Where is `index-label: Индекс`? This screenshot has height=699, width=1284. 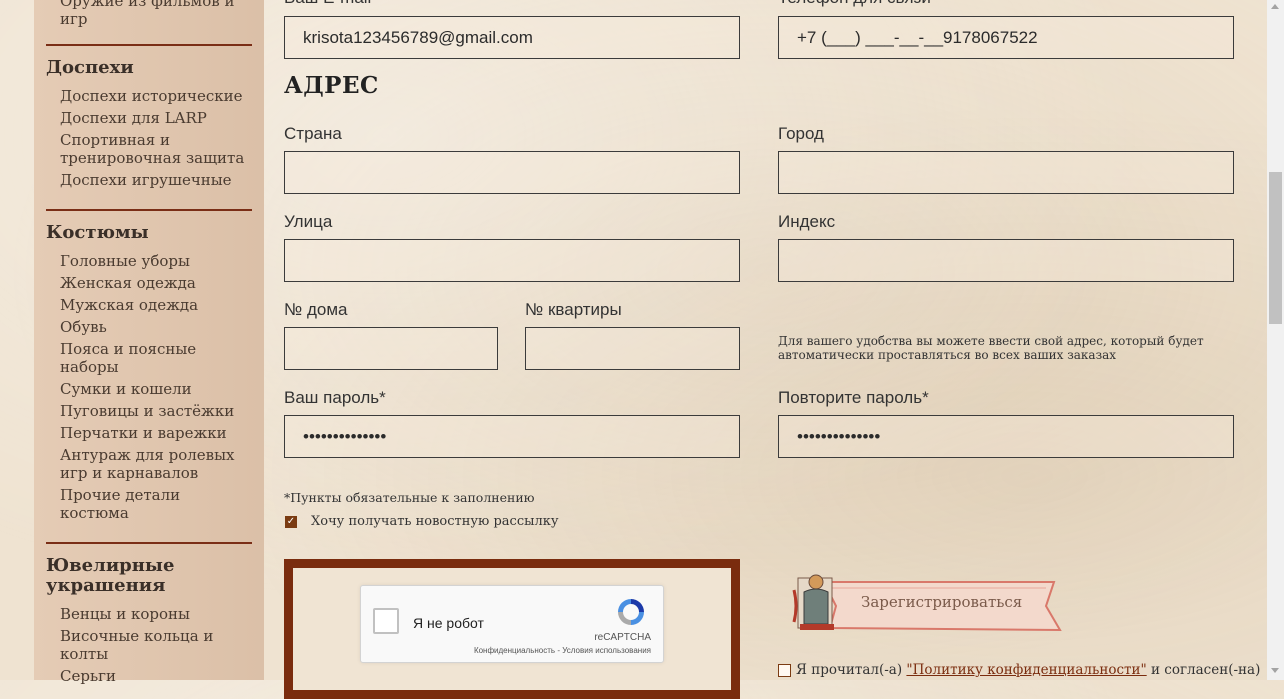
index-label: Индекс is located at coordinates (807, 221).